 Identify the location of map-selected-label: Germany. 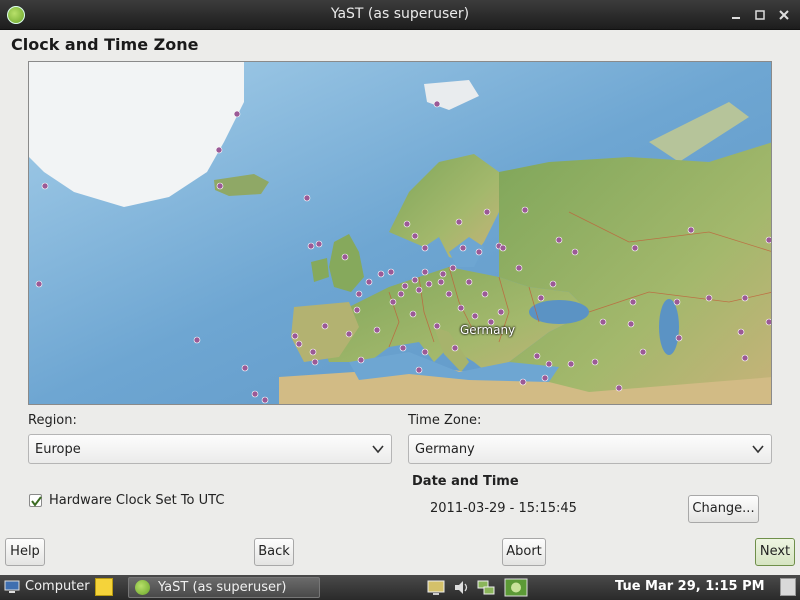
(488, 330).